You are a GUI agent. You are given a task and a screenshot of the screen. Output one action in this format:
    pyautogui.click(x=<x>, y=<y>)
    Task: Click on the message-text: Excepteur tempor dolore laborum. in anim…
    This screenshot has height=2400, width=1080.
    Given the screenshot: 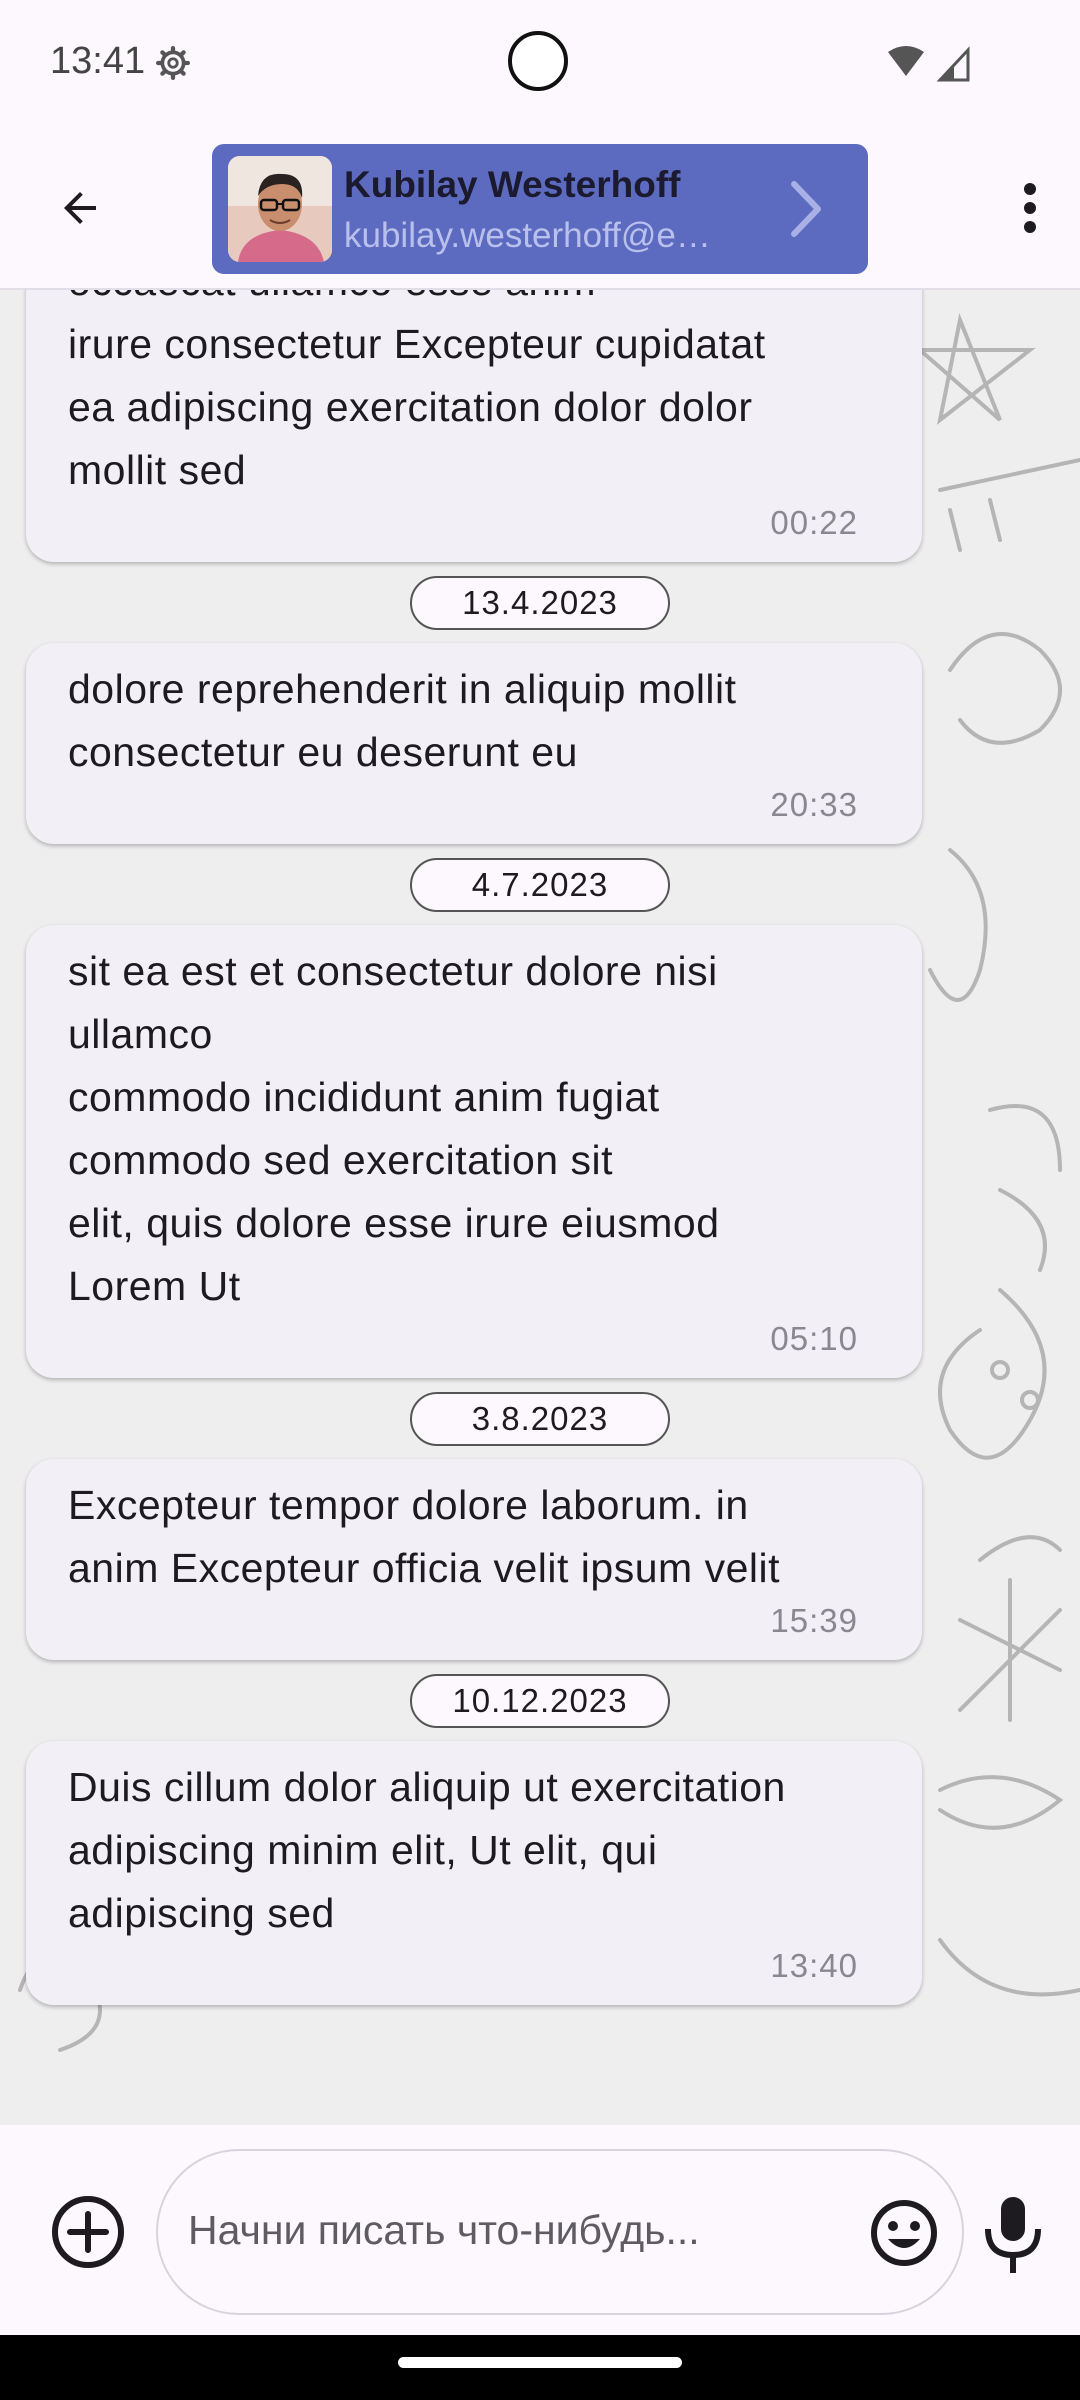 What is the action you would take?
    pyautogui.click(x=424, y=1536)
    